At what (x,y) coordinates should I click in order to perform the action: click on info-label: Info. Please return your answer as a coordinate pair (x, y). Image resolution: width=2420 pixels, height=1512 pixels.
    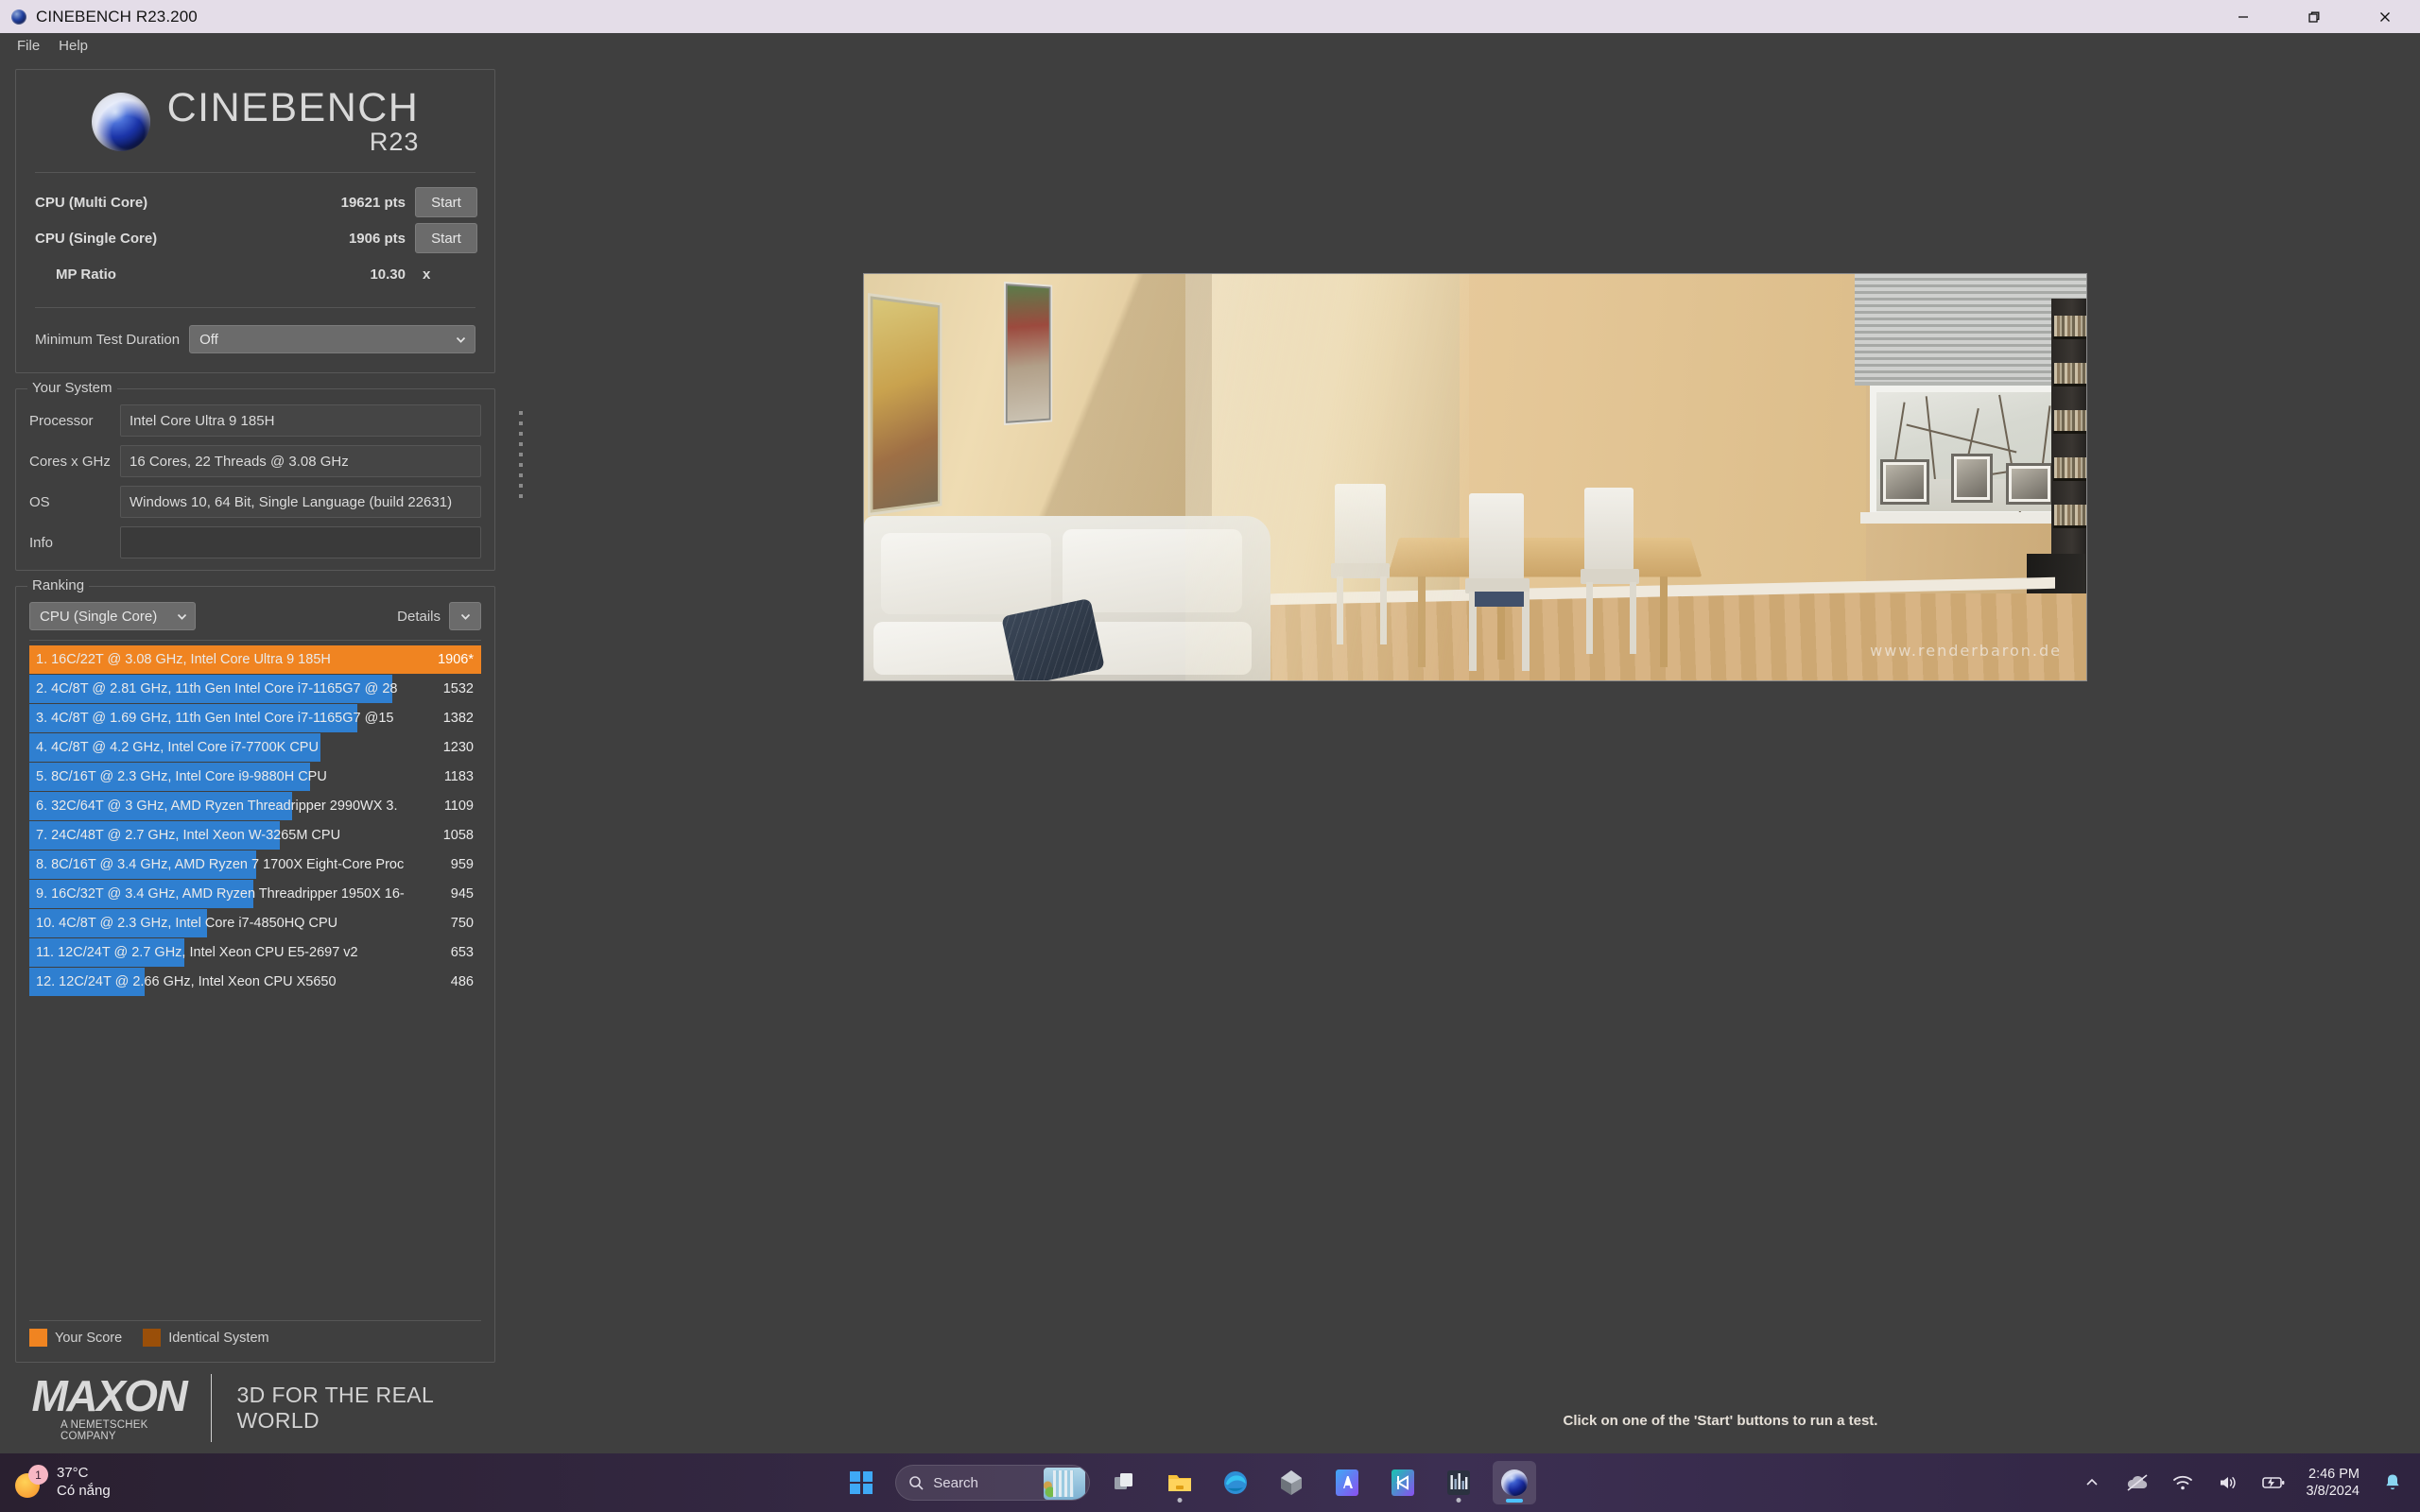
    Looking at the image, I should click on (41, 542).